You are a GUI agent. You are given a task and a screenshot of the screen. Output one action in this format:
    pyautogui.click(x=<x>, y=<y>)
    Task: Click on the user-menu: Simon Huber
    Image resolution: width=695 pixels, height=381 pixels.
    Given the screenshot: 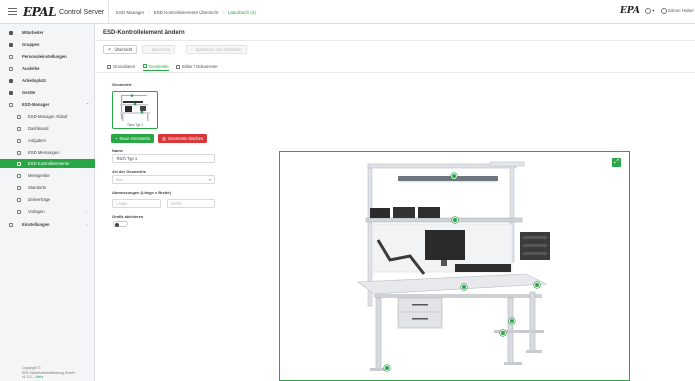 What is the action you would take?
    pyautogui.click(x=677, y=11)
    